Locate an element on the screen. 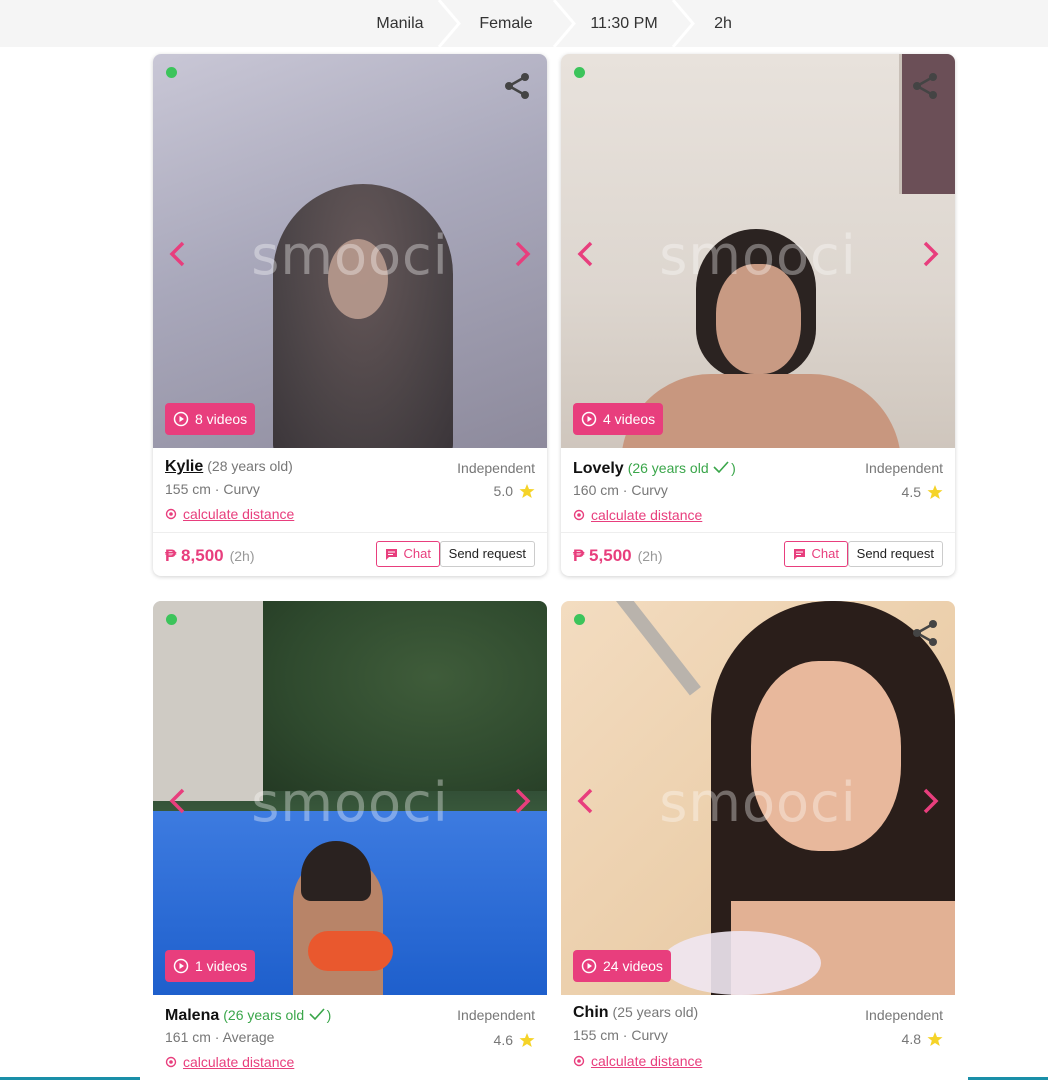  profile-age: (26 years old is located at coordinates (668, 468).